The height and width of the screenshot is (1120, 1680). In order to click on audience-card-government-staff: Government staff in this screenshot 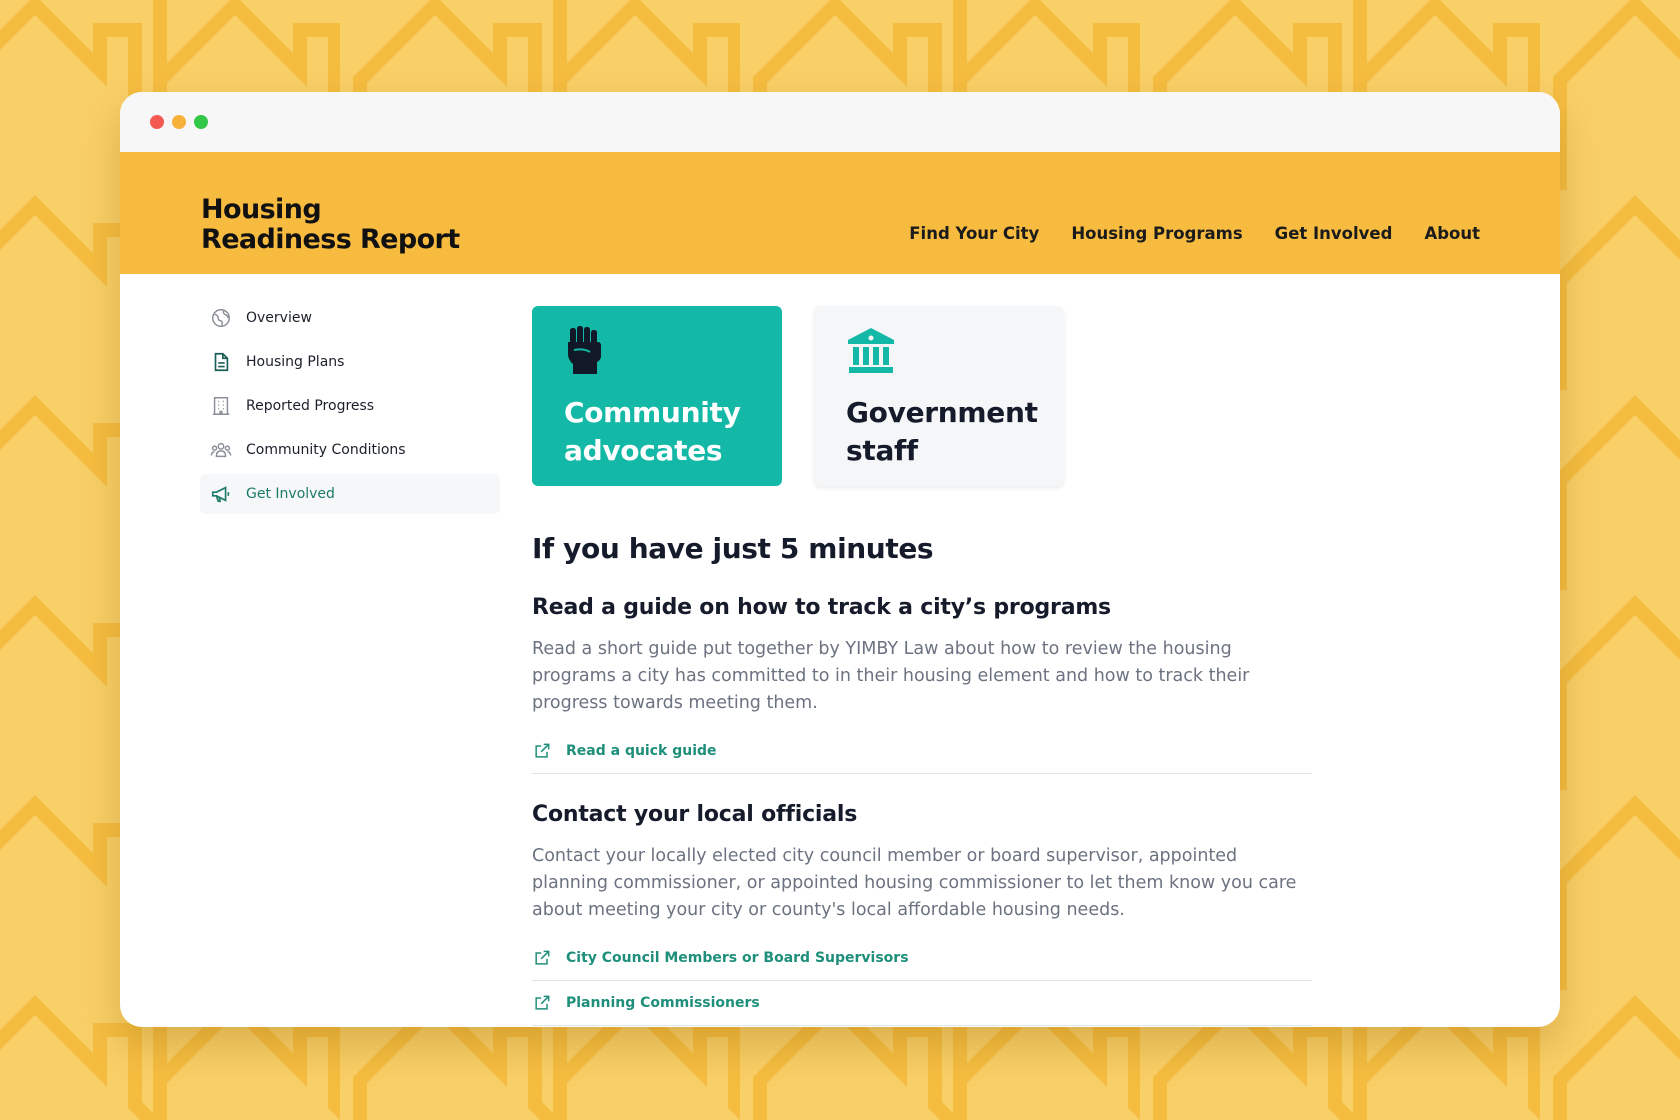, I will do `click(939, 396)`.